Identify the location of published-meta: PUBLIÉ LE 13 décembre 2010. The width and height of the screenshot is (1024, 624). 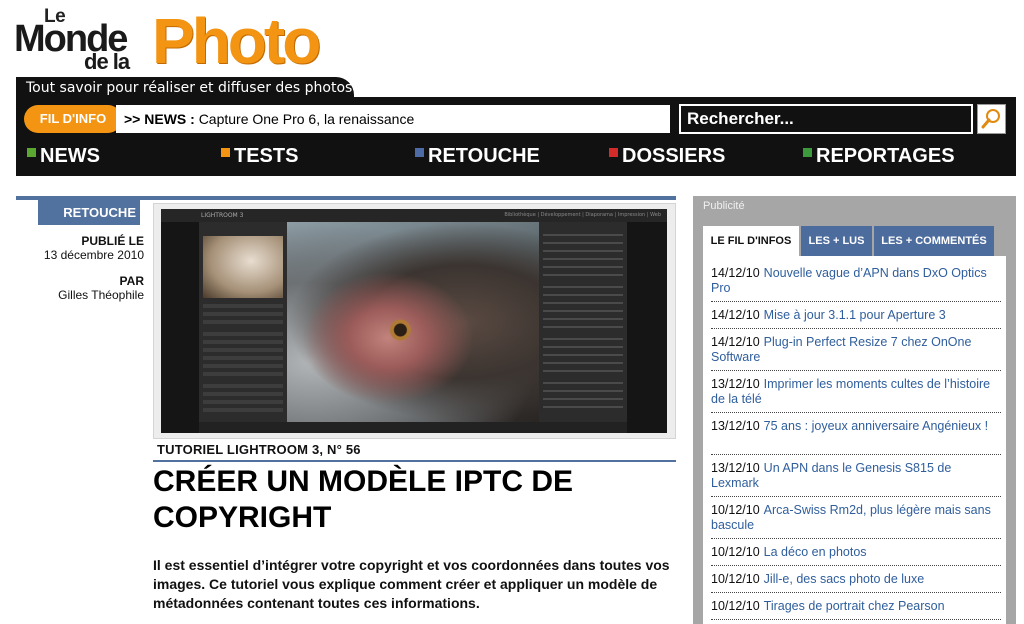
(80, 248).